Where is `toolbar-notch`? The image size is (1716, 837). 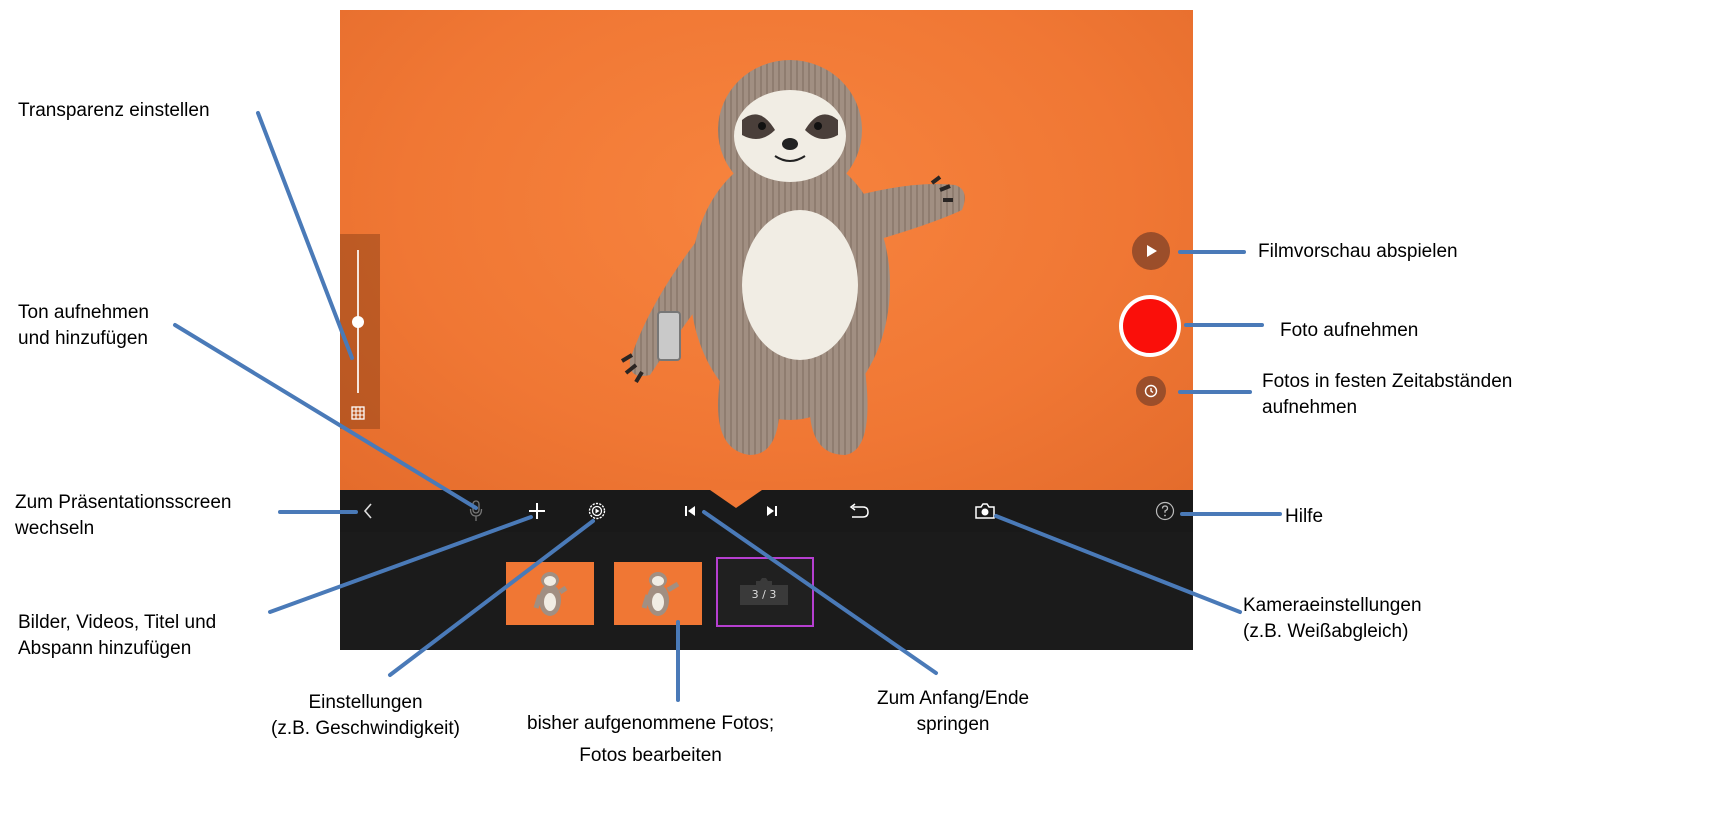
toolbar-notch is located at coordinates (736, 499).